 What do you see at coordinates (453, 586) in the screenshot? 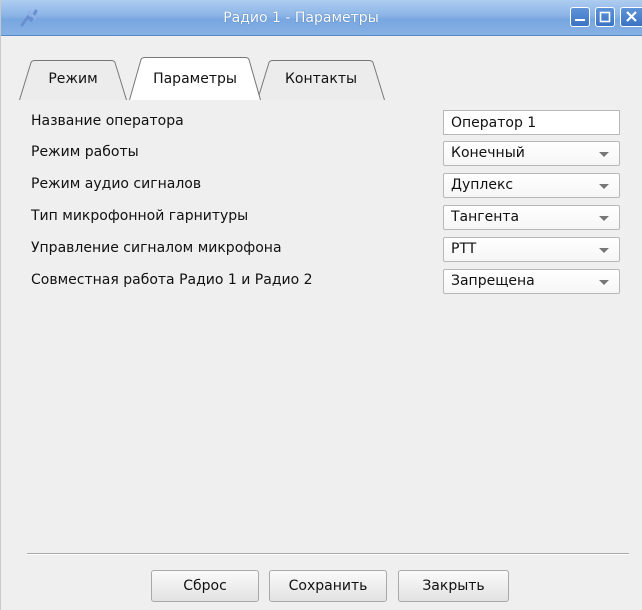
I see `close-button: Закрыть` at bounding box center [453, 586].